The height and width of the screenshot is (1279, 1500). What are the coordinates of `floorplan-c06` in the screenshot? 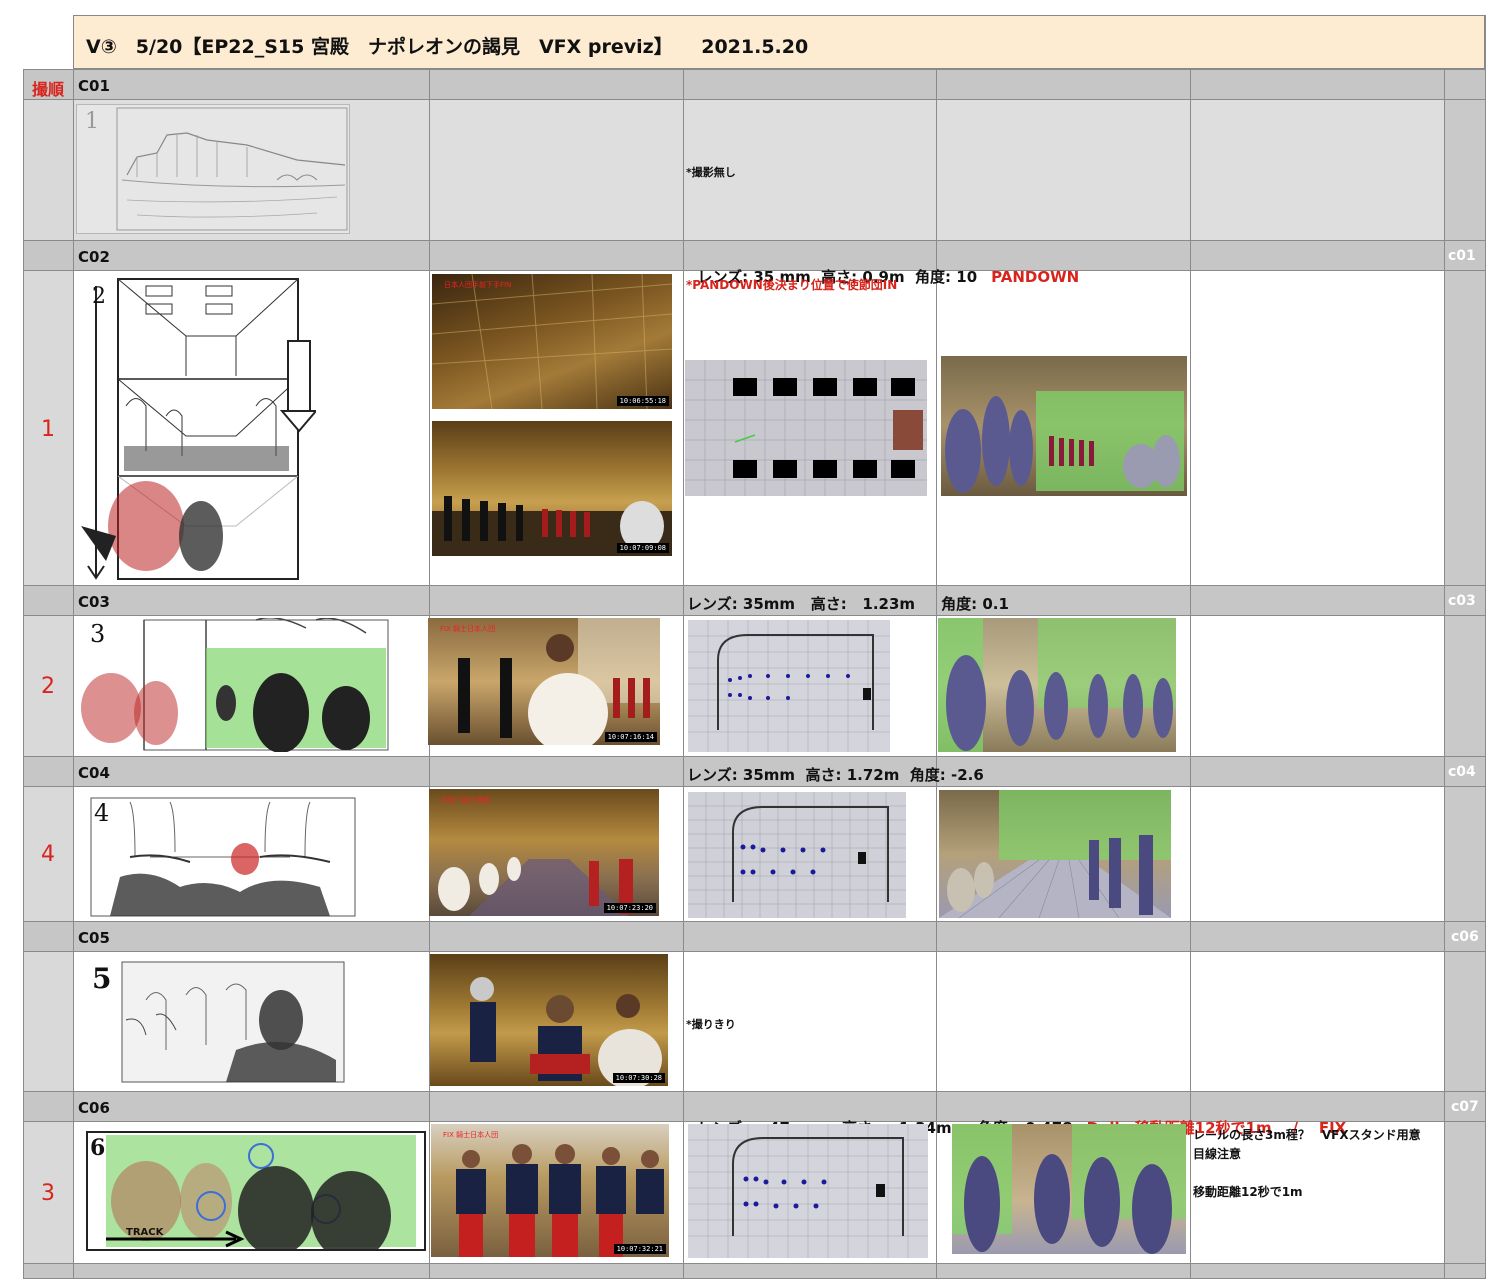 It's located at (808, 1191).